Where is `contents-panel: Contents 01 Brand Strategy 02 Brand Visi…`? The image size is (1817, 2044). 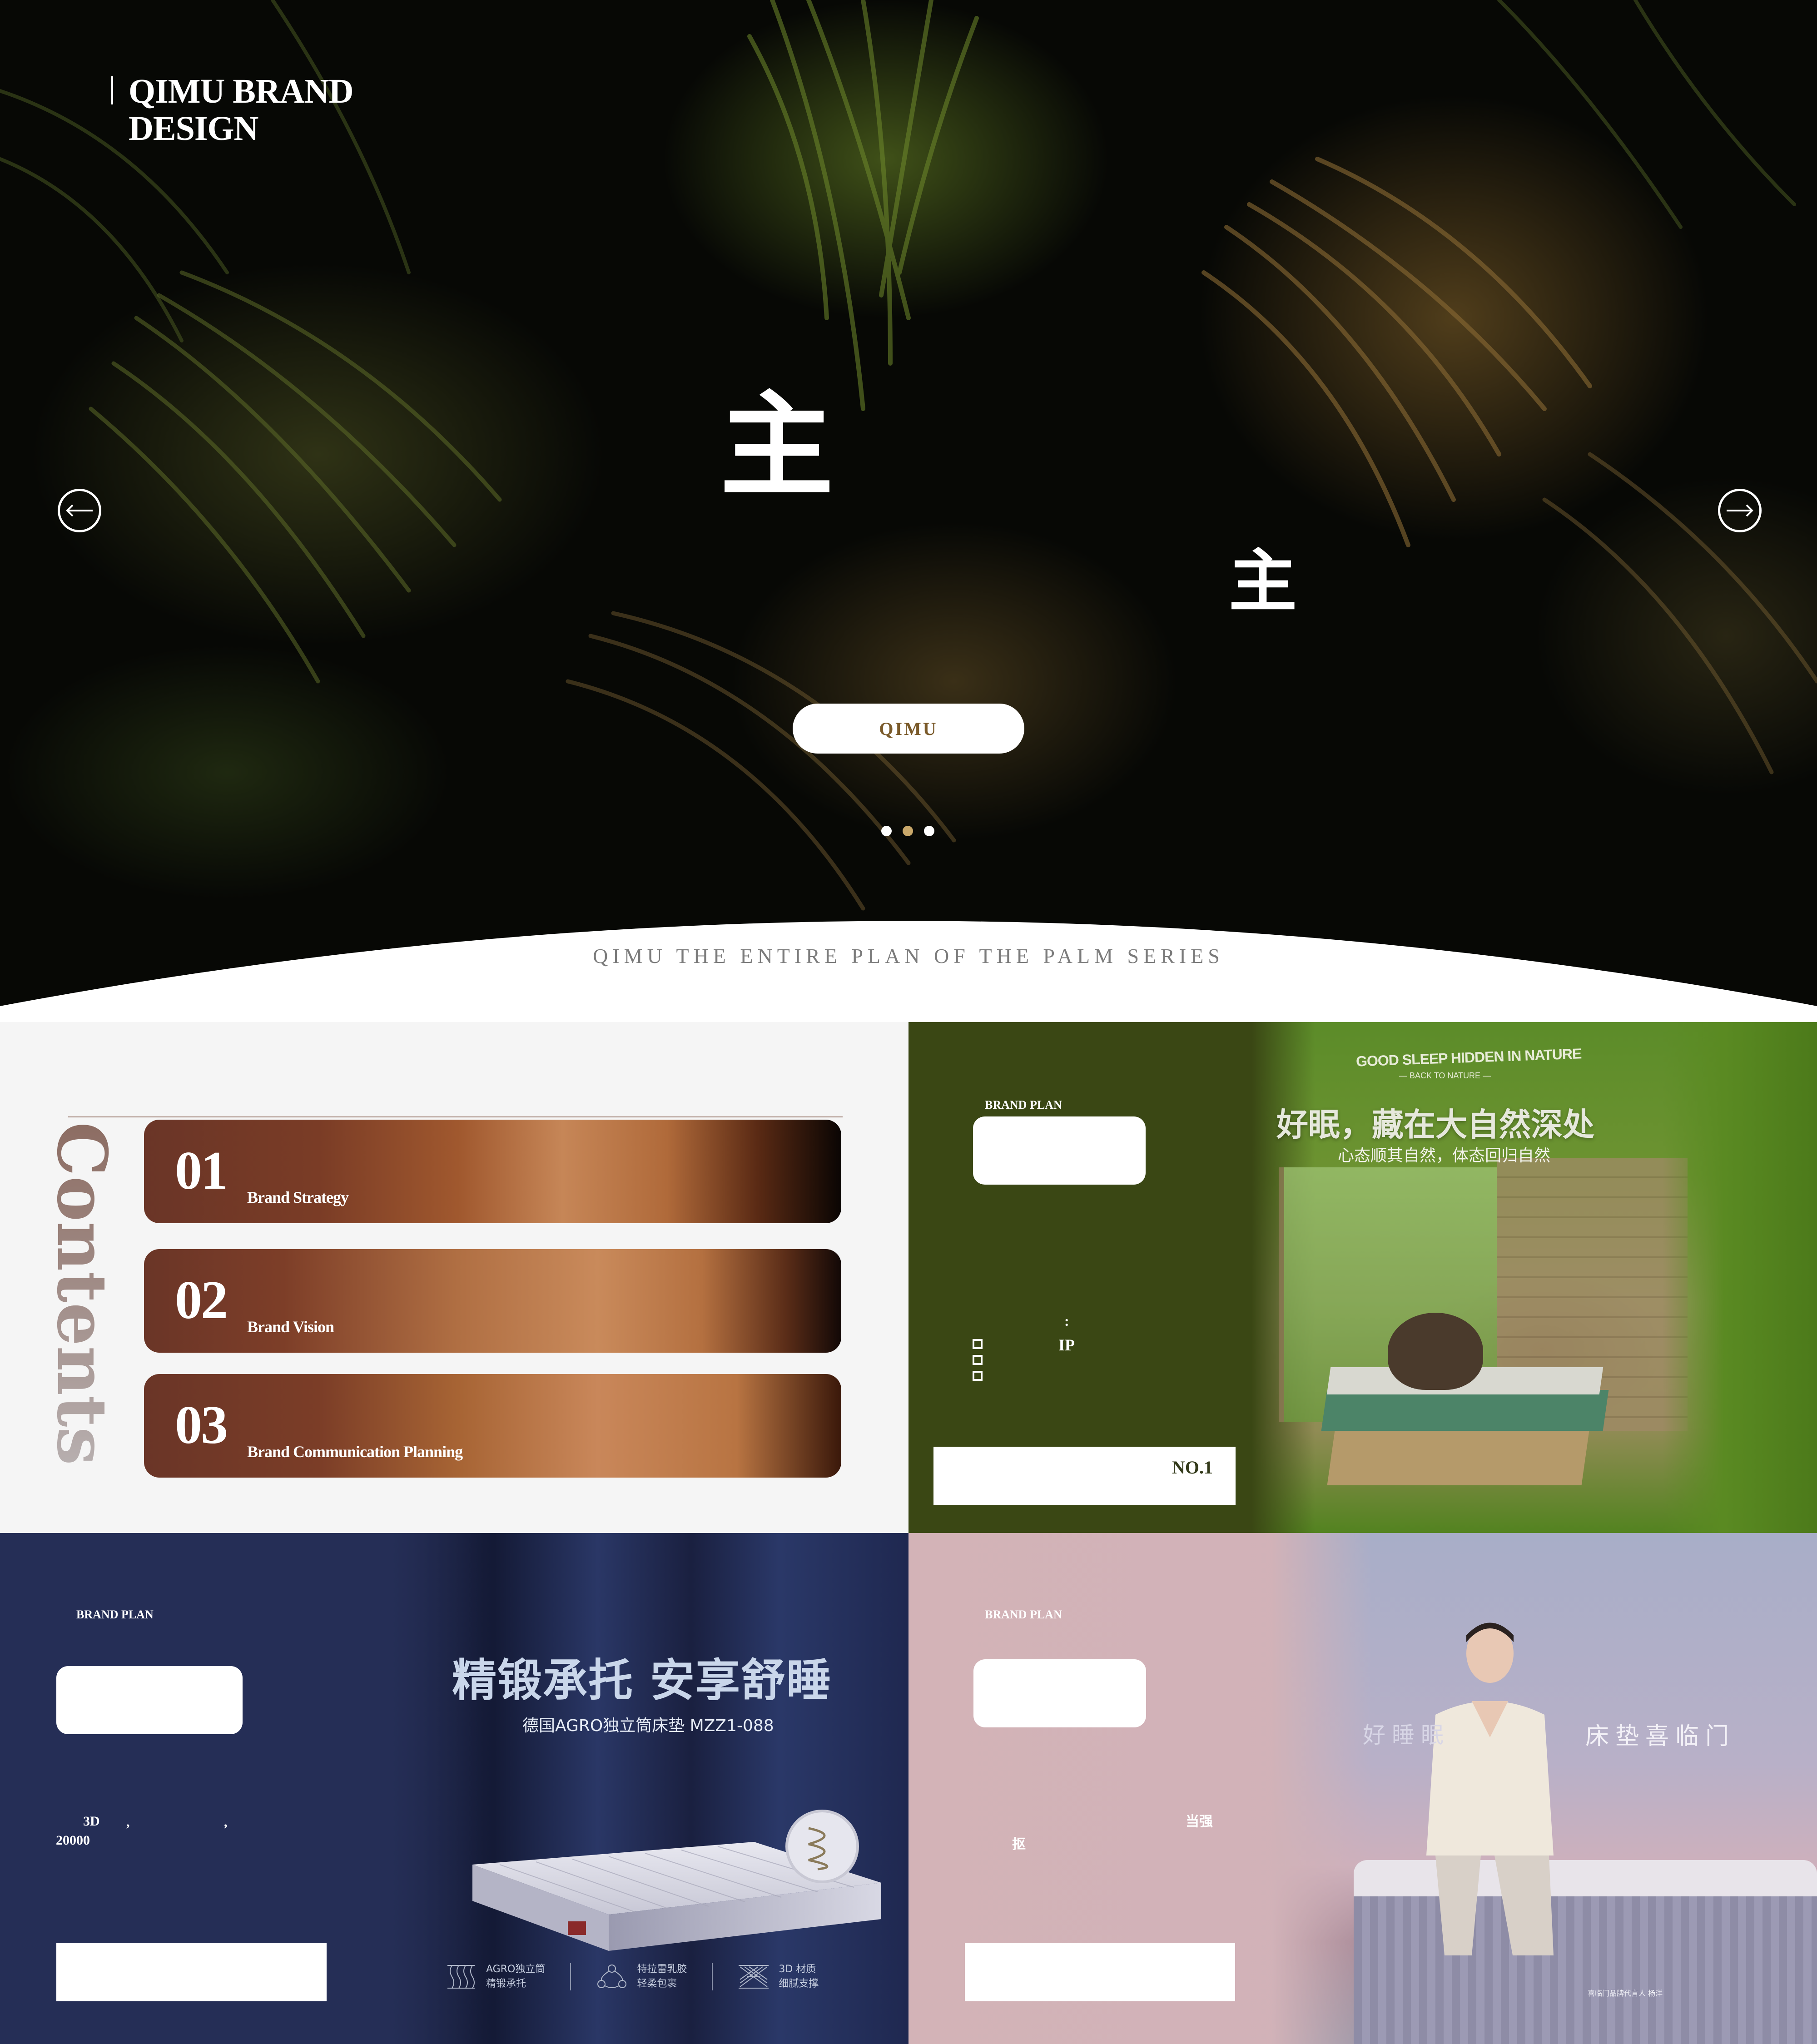
contents-panel: Contents 01 Brand Strategy 02 Brand Visi… is located at coordinates (454, 1277).